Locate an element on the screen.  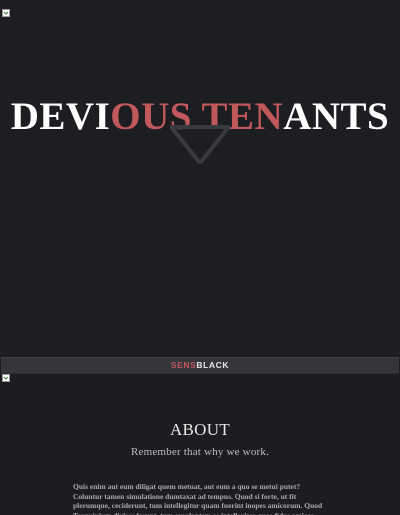
title-part: ANTS is located at coordinates (336, 117).